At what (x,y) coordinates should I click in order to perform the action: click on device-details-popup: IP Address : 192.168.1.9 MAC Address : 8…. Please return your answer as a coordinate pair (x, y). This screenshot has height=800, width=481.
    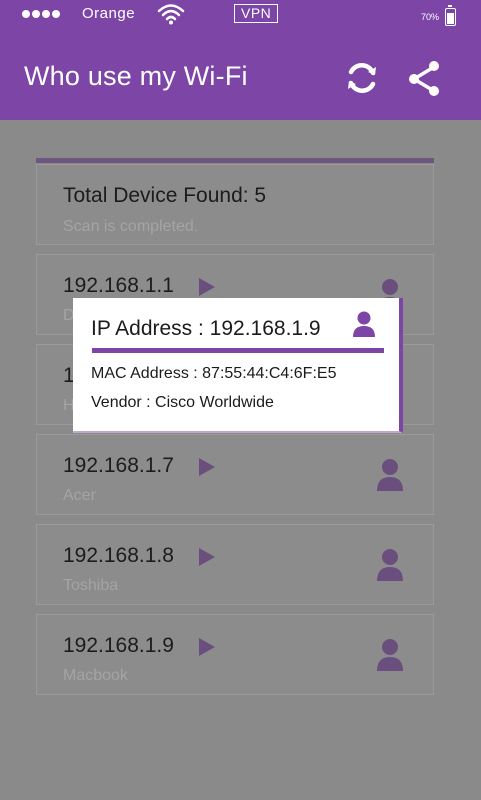
    Looking at the image, I should click on (238, 365).